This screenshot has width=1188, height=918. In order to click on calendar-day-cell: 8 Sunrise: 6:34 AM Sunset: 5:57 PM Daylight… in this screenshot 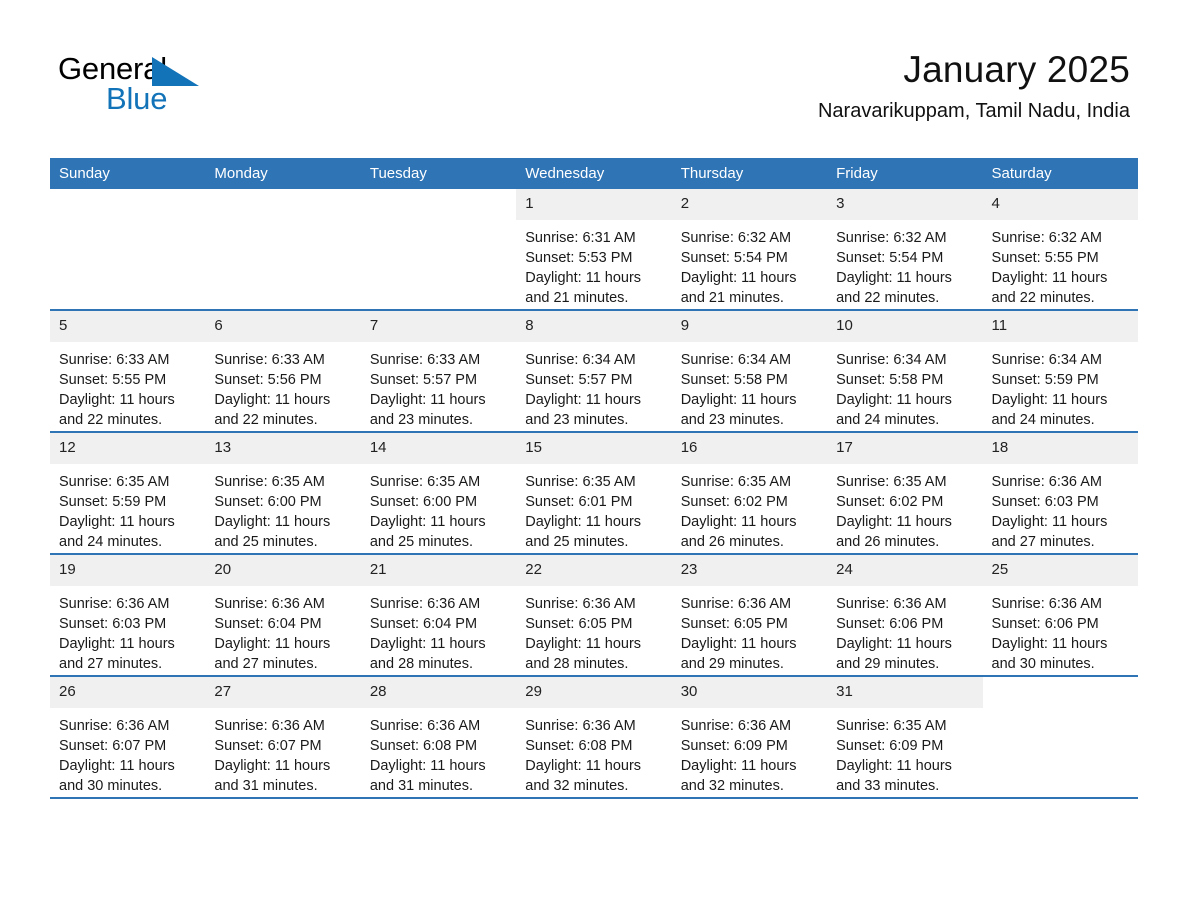, I will do `click(594, 371)`.